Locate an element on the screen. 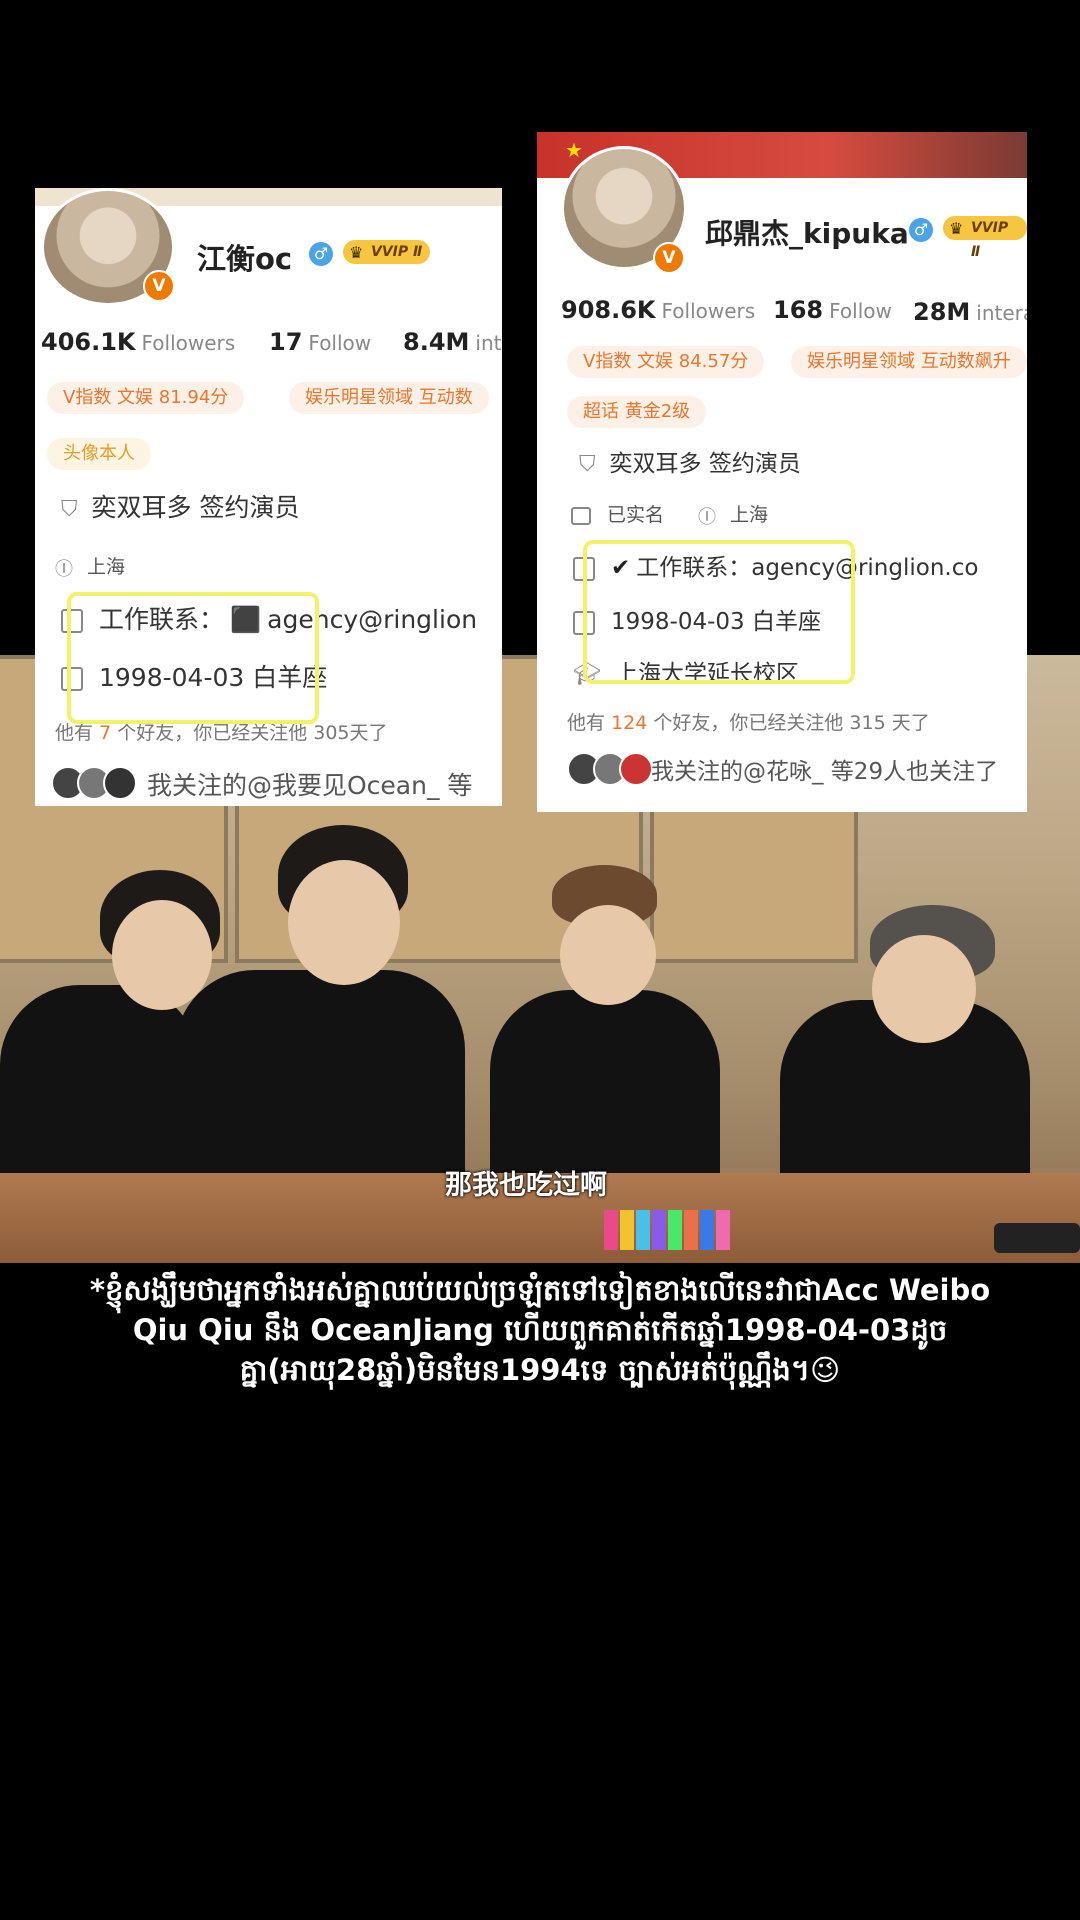 Image resolution: width=1080 pixels, height=1920 pixels. friends-count: 124 is located at coordinates (629, 723).